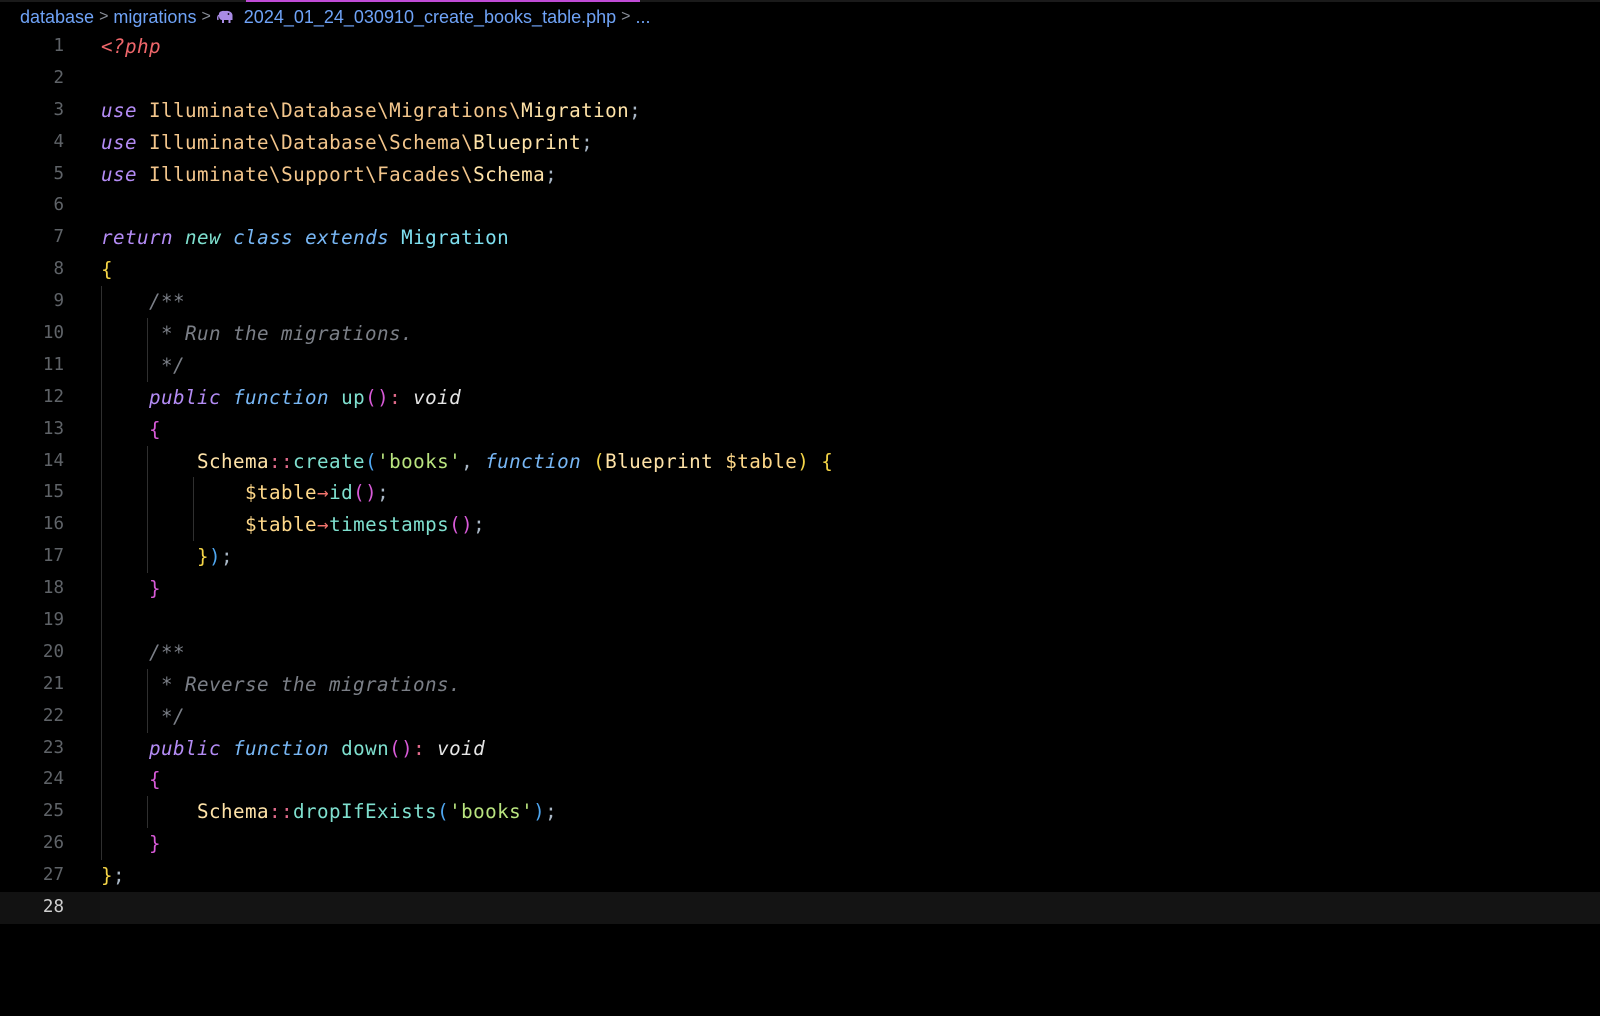  What do you see at coordinates (800, 397) in the screenshot?
I see `code-line: 12 public function up(): void` at bounding box center [800, 397].